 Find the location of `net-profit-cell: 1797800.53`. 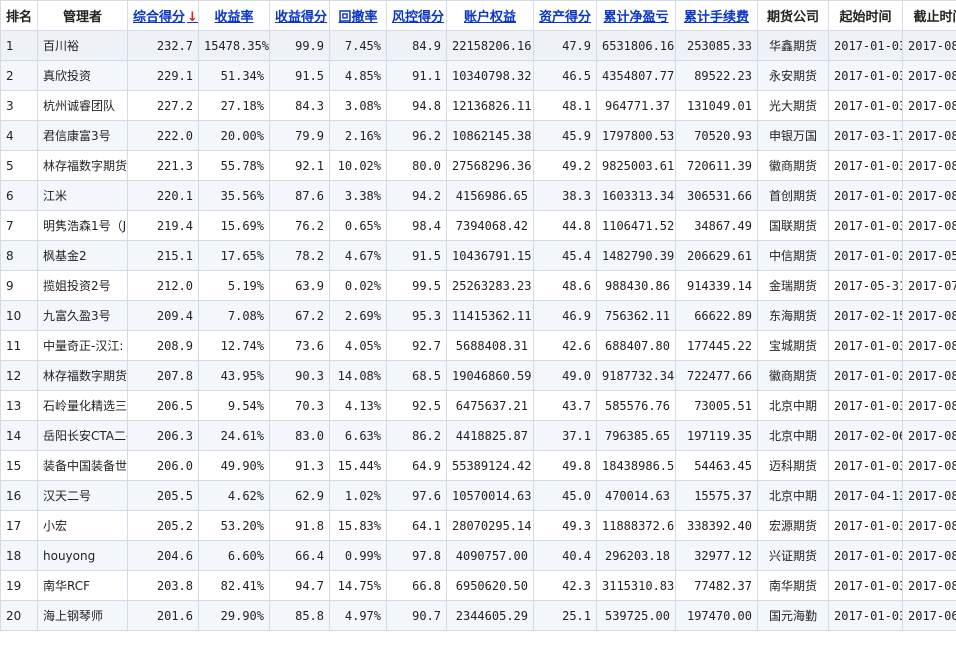

net-profit-cell: 1797800.53 is located at coordinates (636, 135).